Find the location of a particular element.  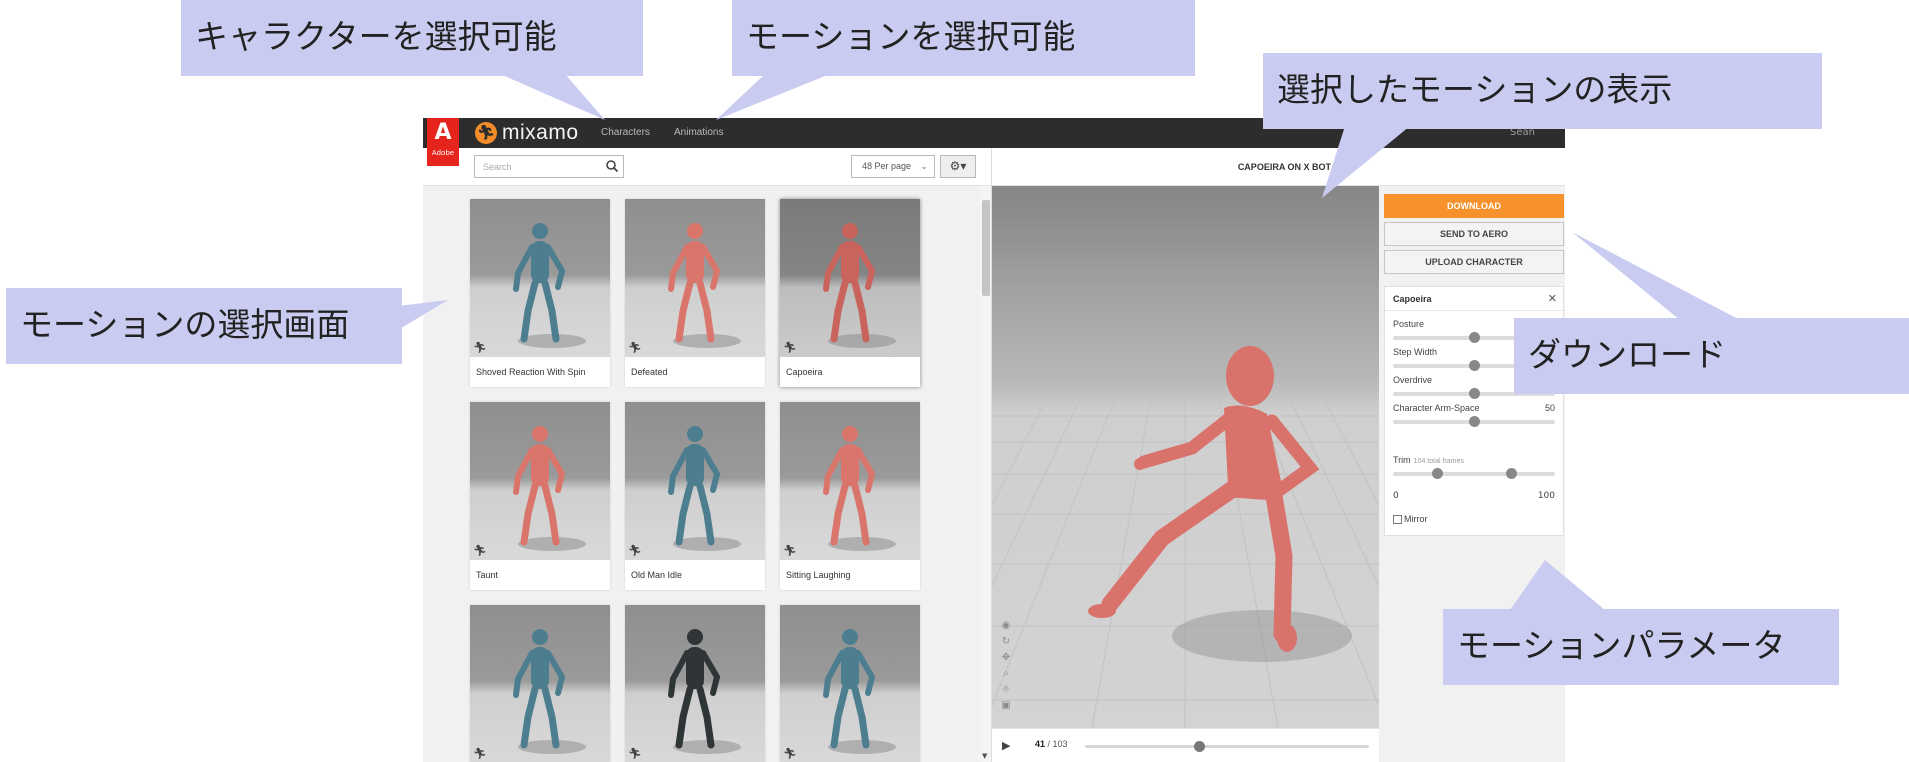

mixamo-logo: 🏃︎ mixamo is located at coordinates (527, 133).